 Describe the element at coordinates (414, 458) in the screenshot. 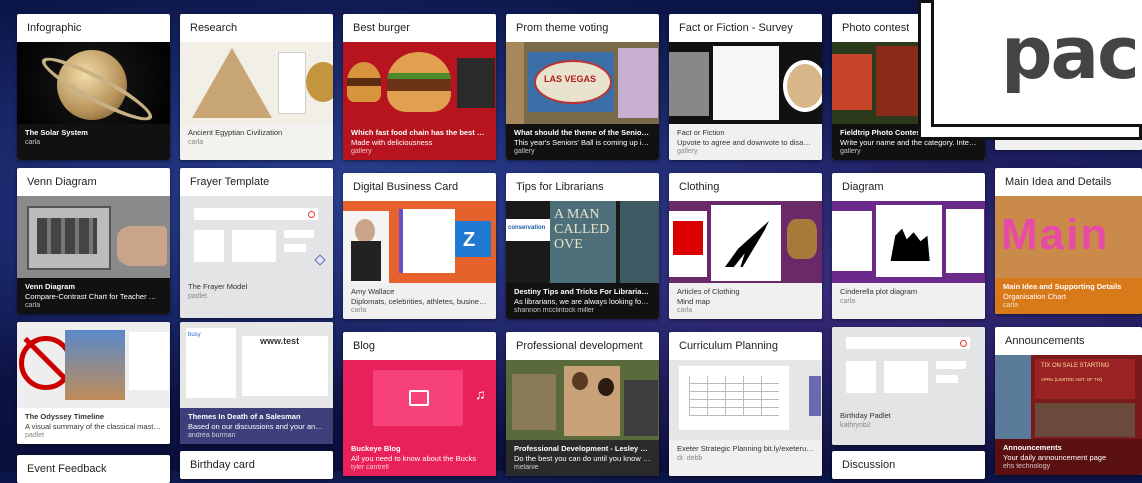

I see `card-caption-desc: All you need to know about the Bucks` at that location.